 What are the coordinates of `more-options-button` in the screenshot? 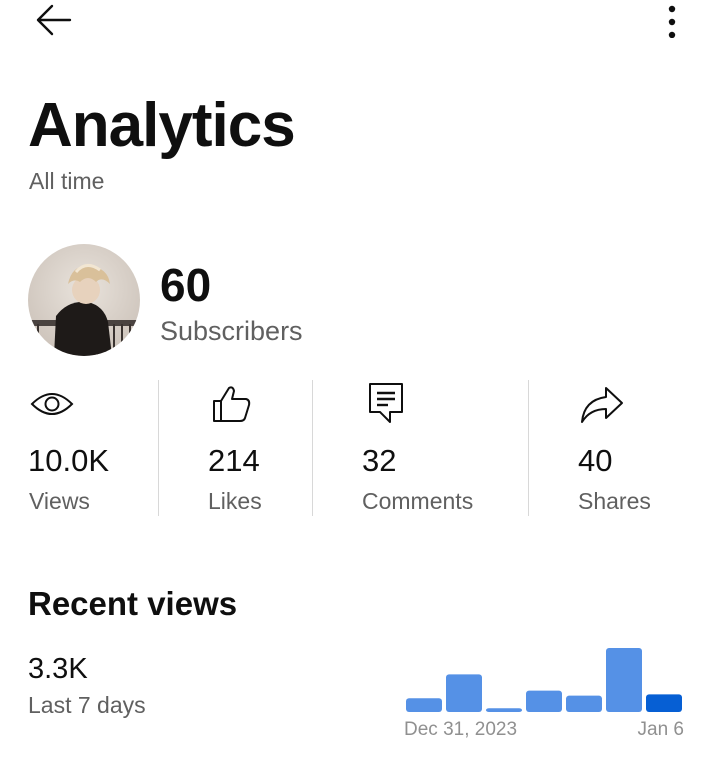 It's located at (672, 20).